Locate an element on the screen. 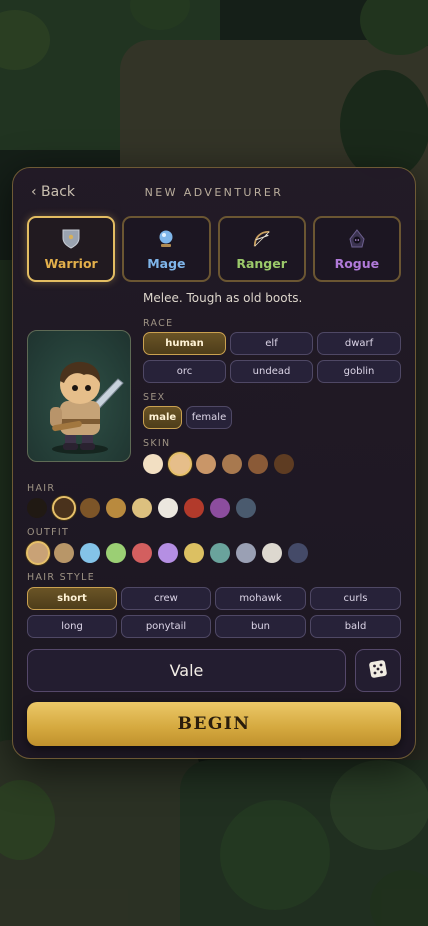 The image size is (428, 926). hair-style-label: HAIR STYLE is located at coordinates (61, 577).